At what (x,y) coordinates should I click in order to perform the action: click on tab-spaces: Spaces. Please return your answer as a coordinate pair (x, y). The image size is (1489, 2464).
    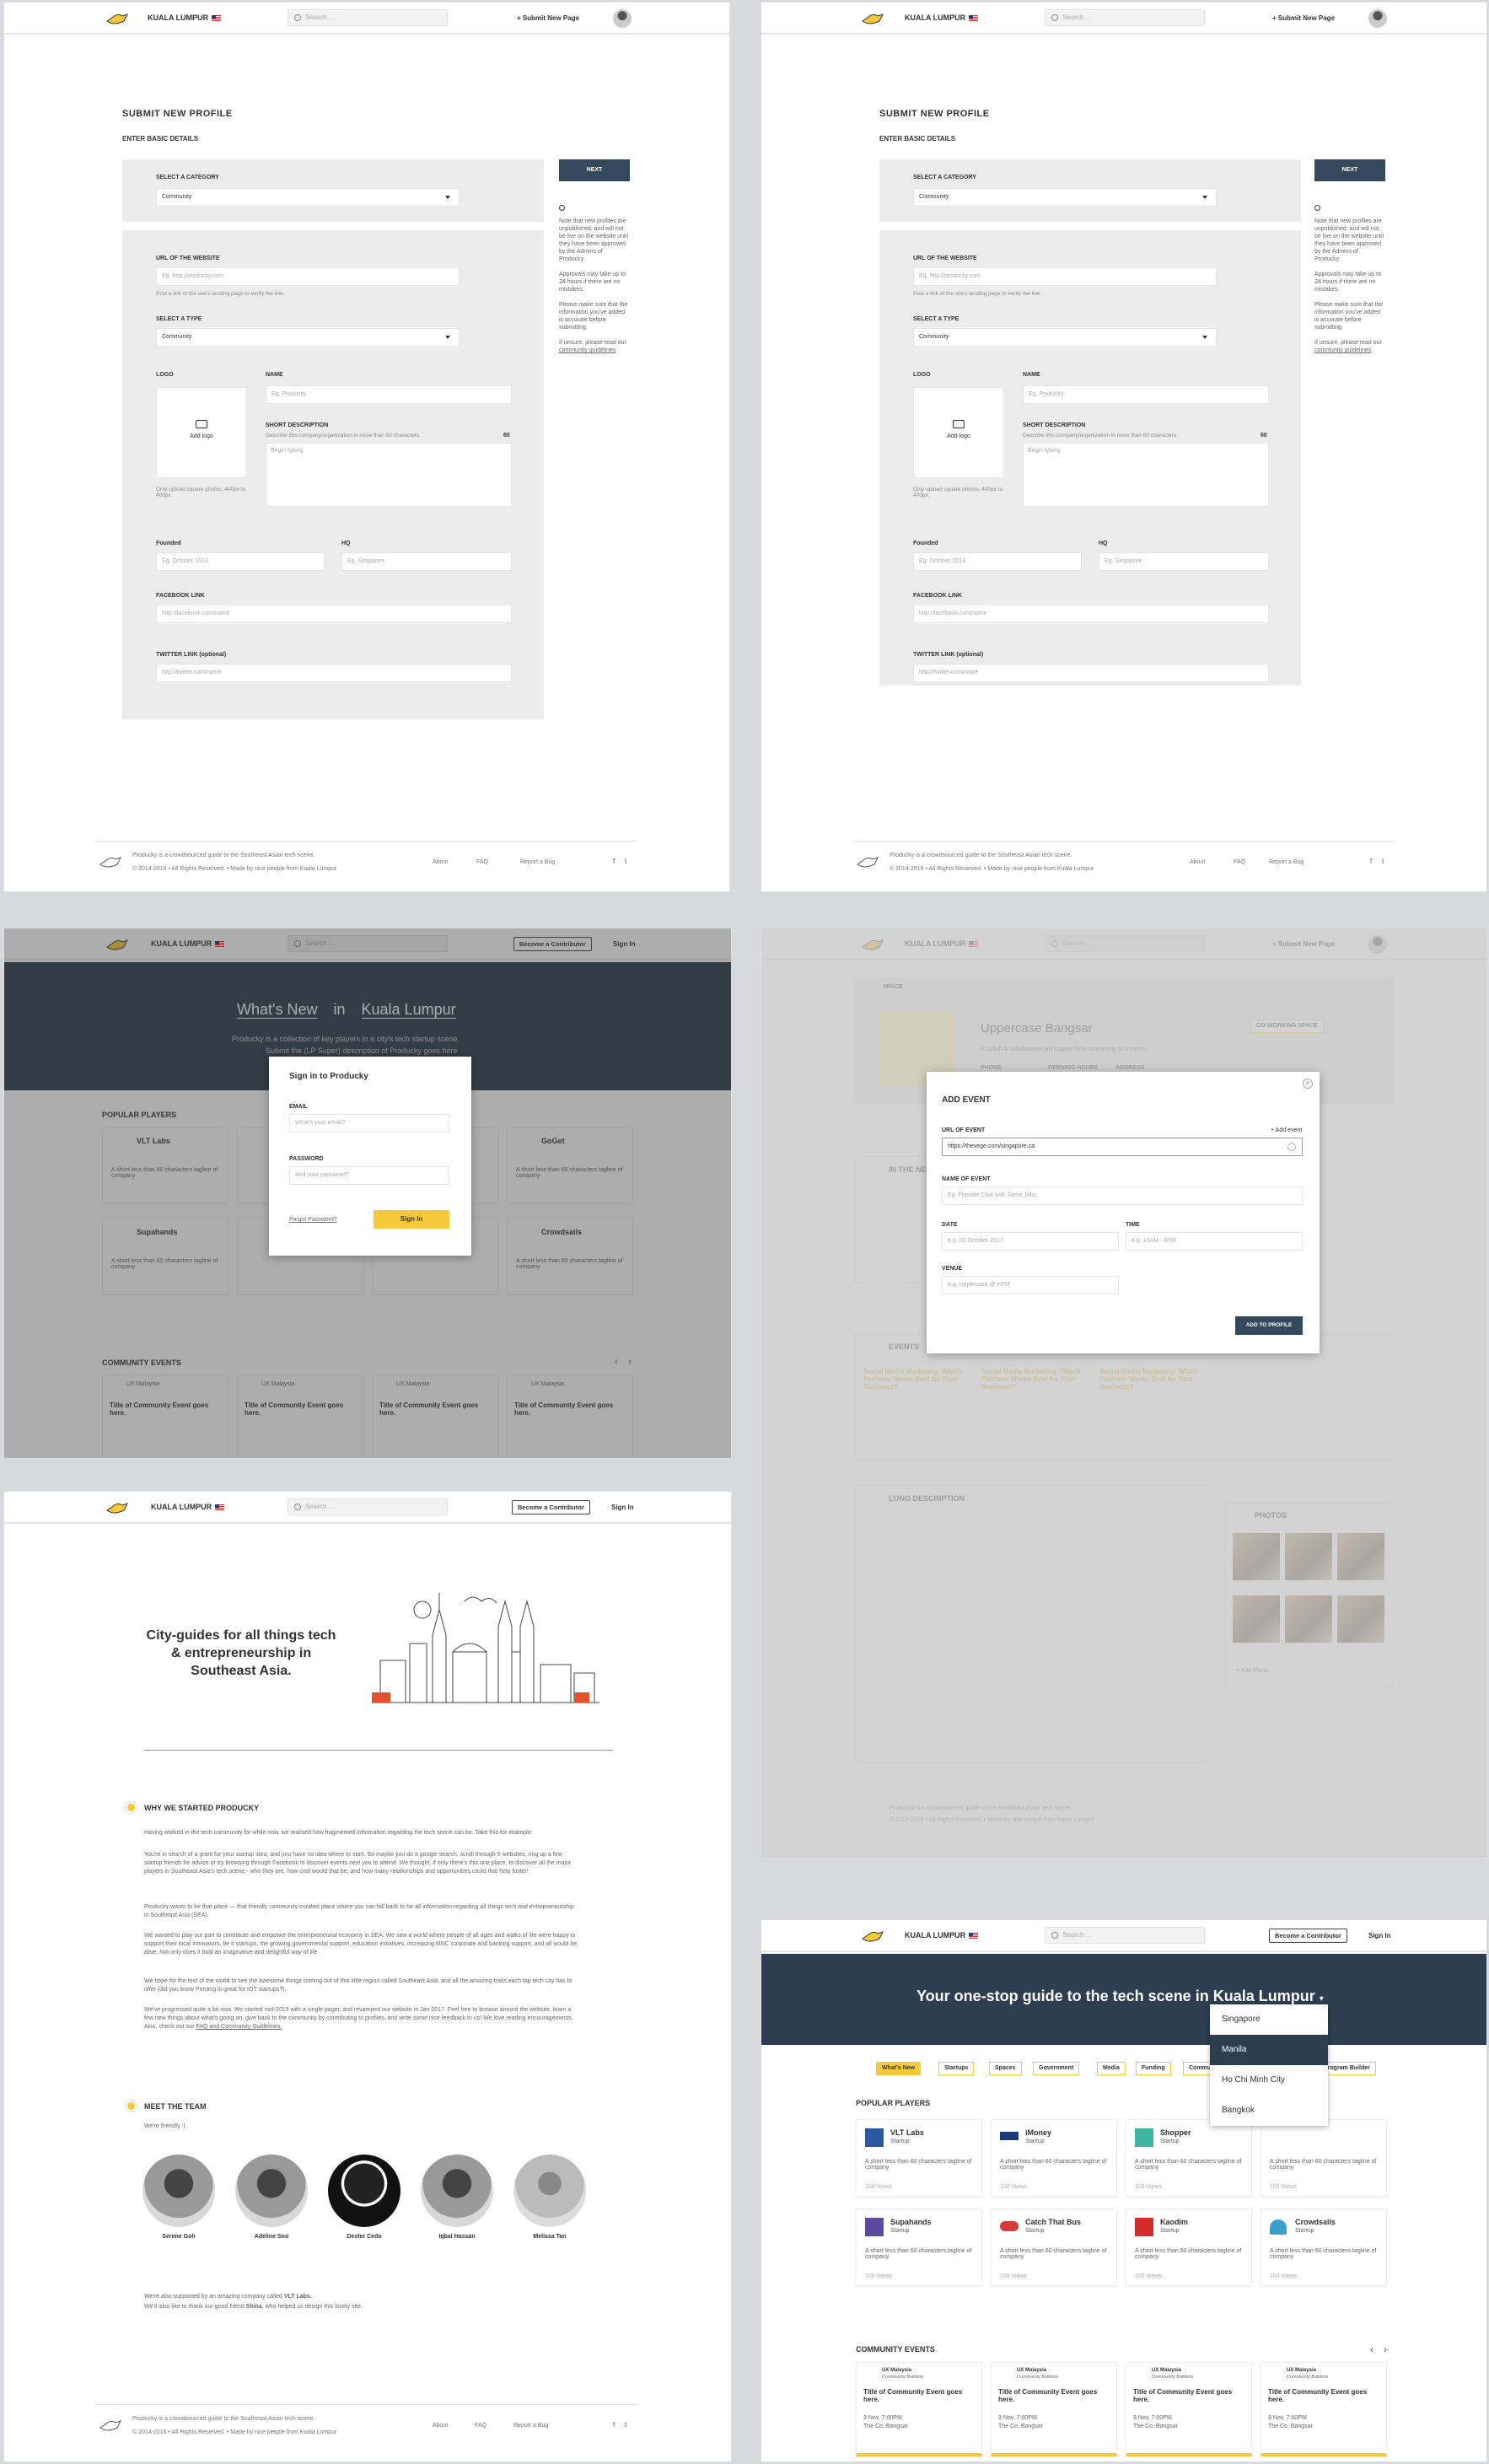
    Looking at the image, I should click on (1005, 2068).